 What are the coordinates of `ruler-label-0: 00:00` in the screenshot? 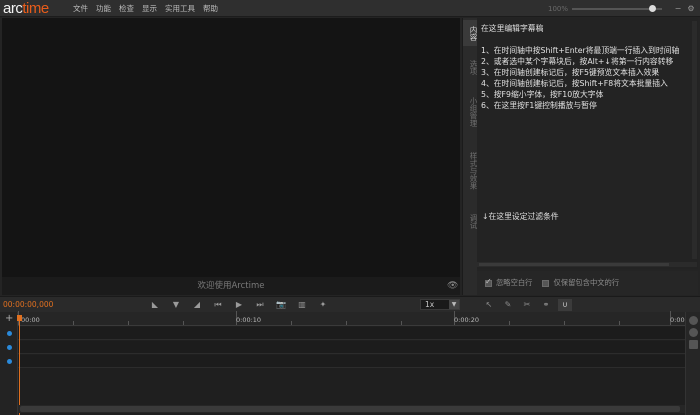 It's located at (30, 320).